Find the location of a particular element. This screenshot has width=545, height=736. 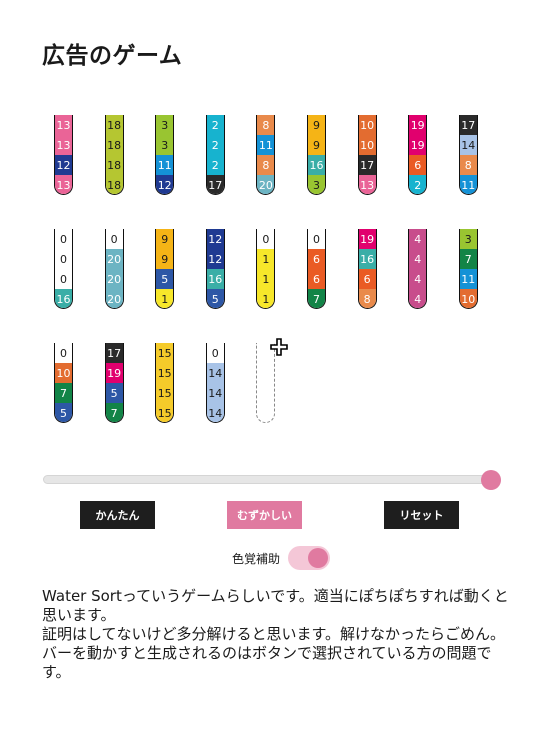

tube: 3 7 11 10 is located at coordinates (468, 269).